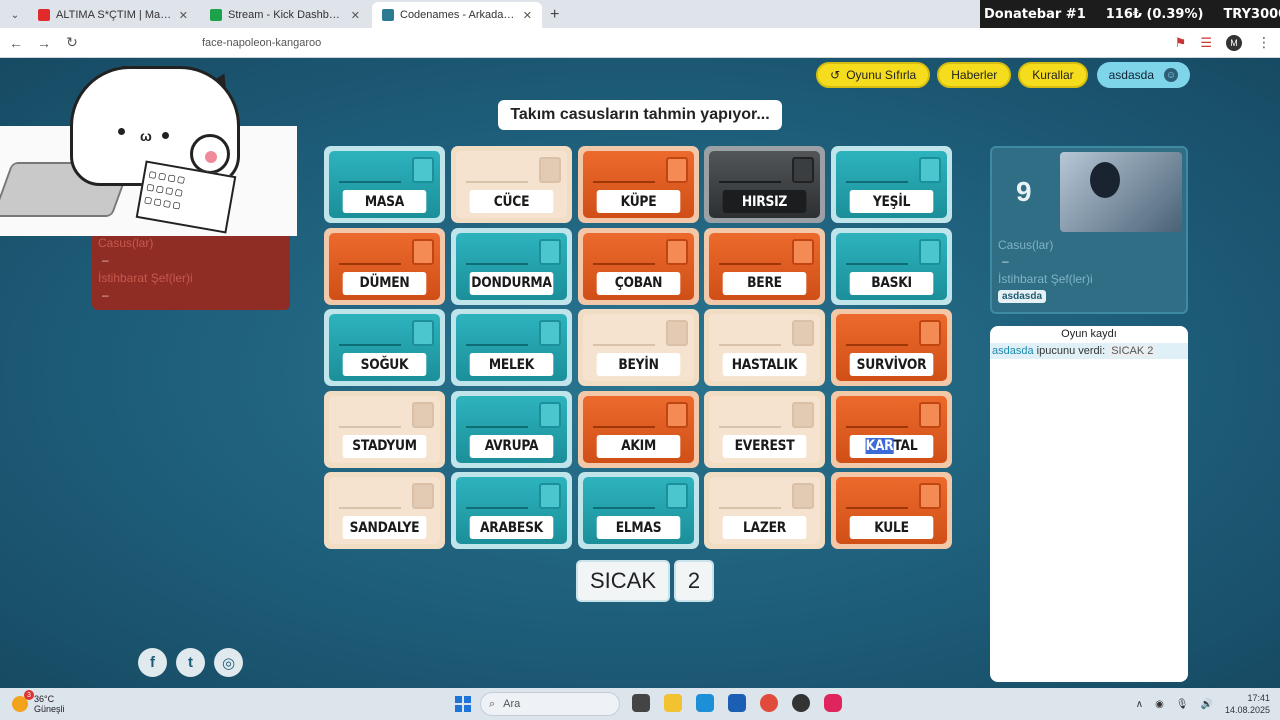 The image size is (1280, 720). Describe the element at coordinates (892, 511) in the screenshot. I see `word-card: KULE` at that location.